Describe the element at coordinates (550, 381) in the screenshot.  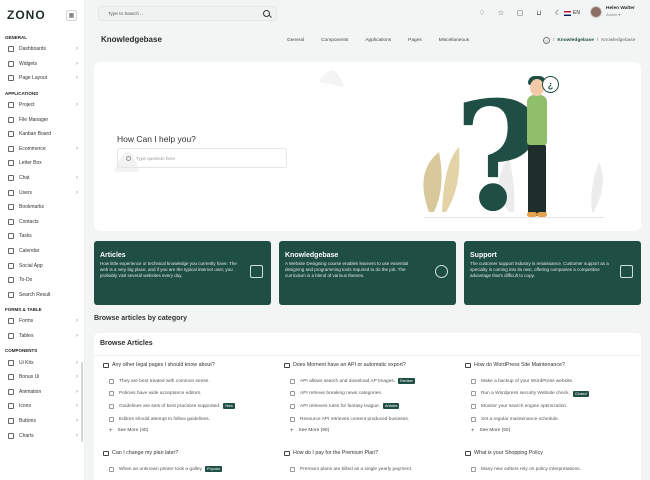
I see `article-link: Make a backup of your WordPress website.` at that location.